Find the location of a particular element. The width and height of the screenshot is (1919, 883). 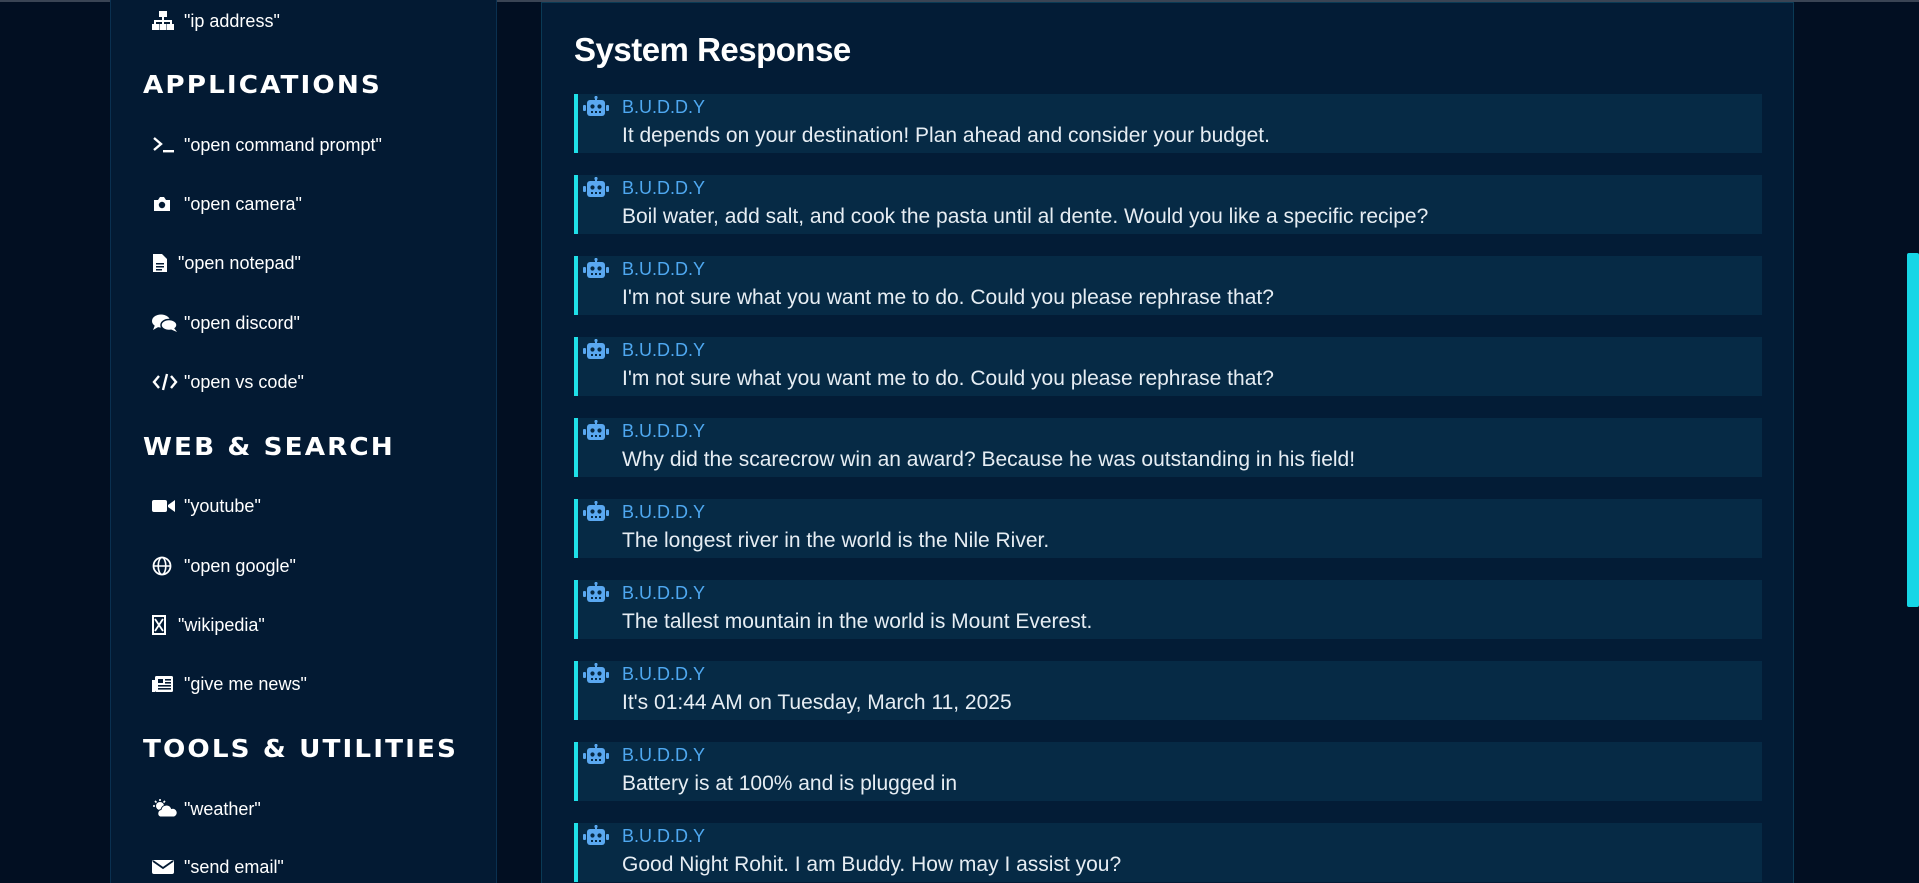

message-text: Battery is at 100% and is plugged in is located at coordinates (790, 783).